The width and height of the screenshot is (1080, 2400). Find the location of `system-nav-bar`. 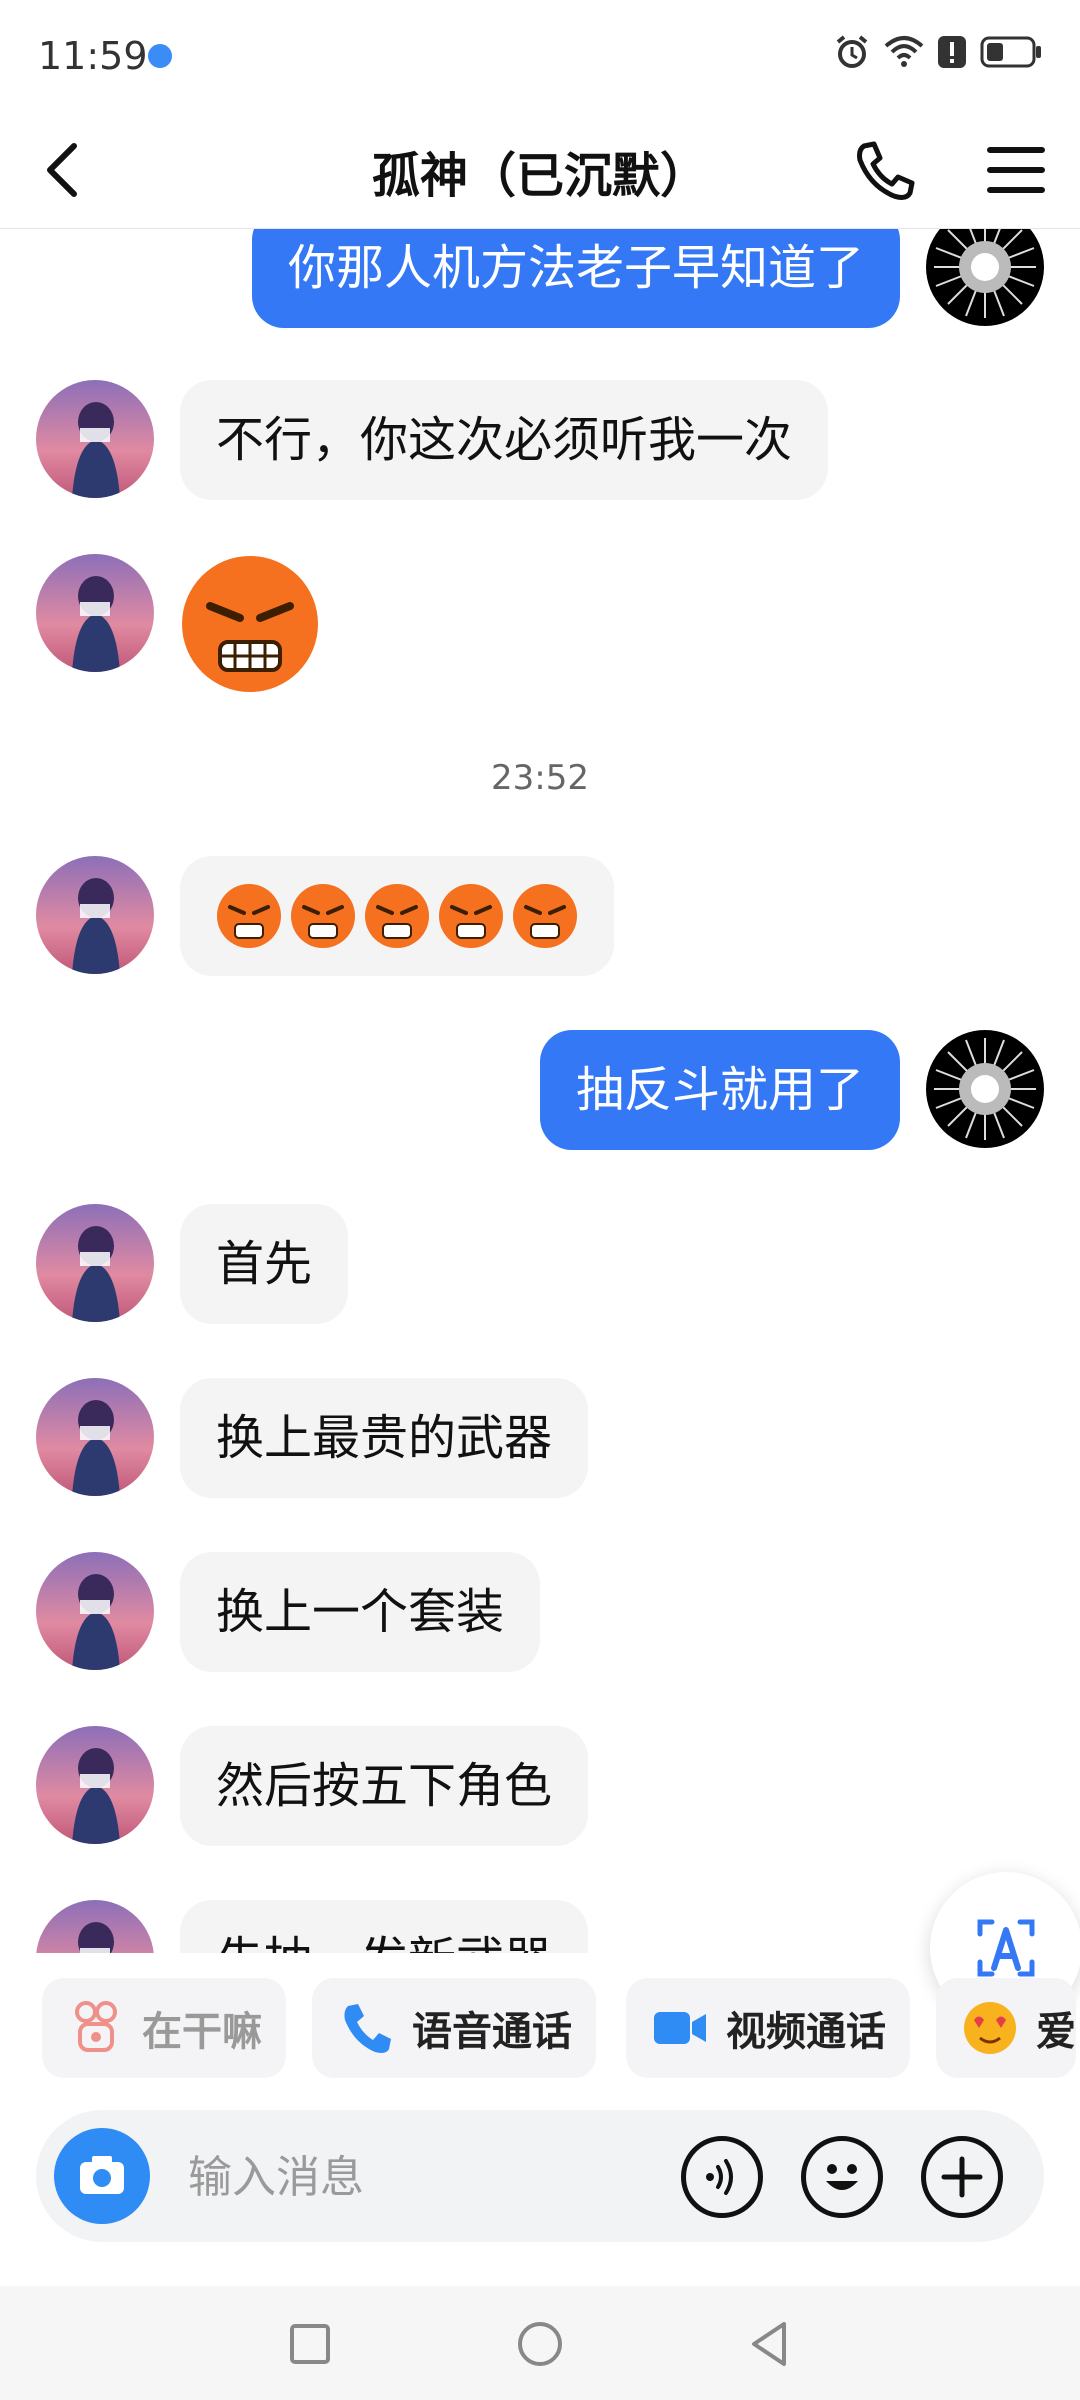

system-nav-bar is located at coordinates (540, 2343).